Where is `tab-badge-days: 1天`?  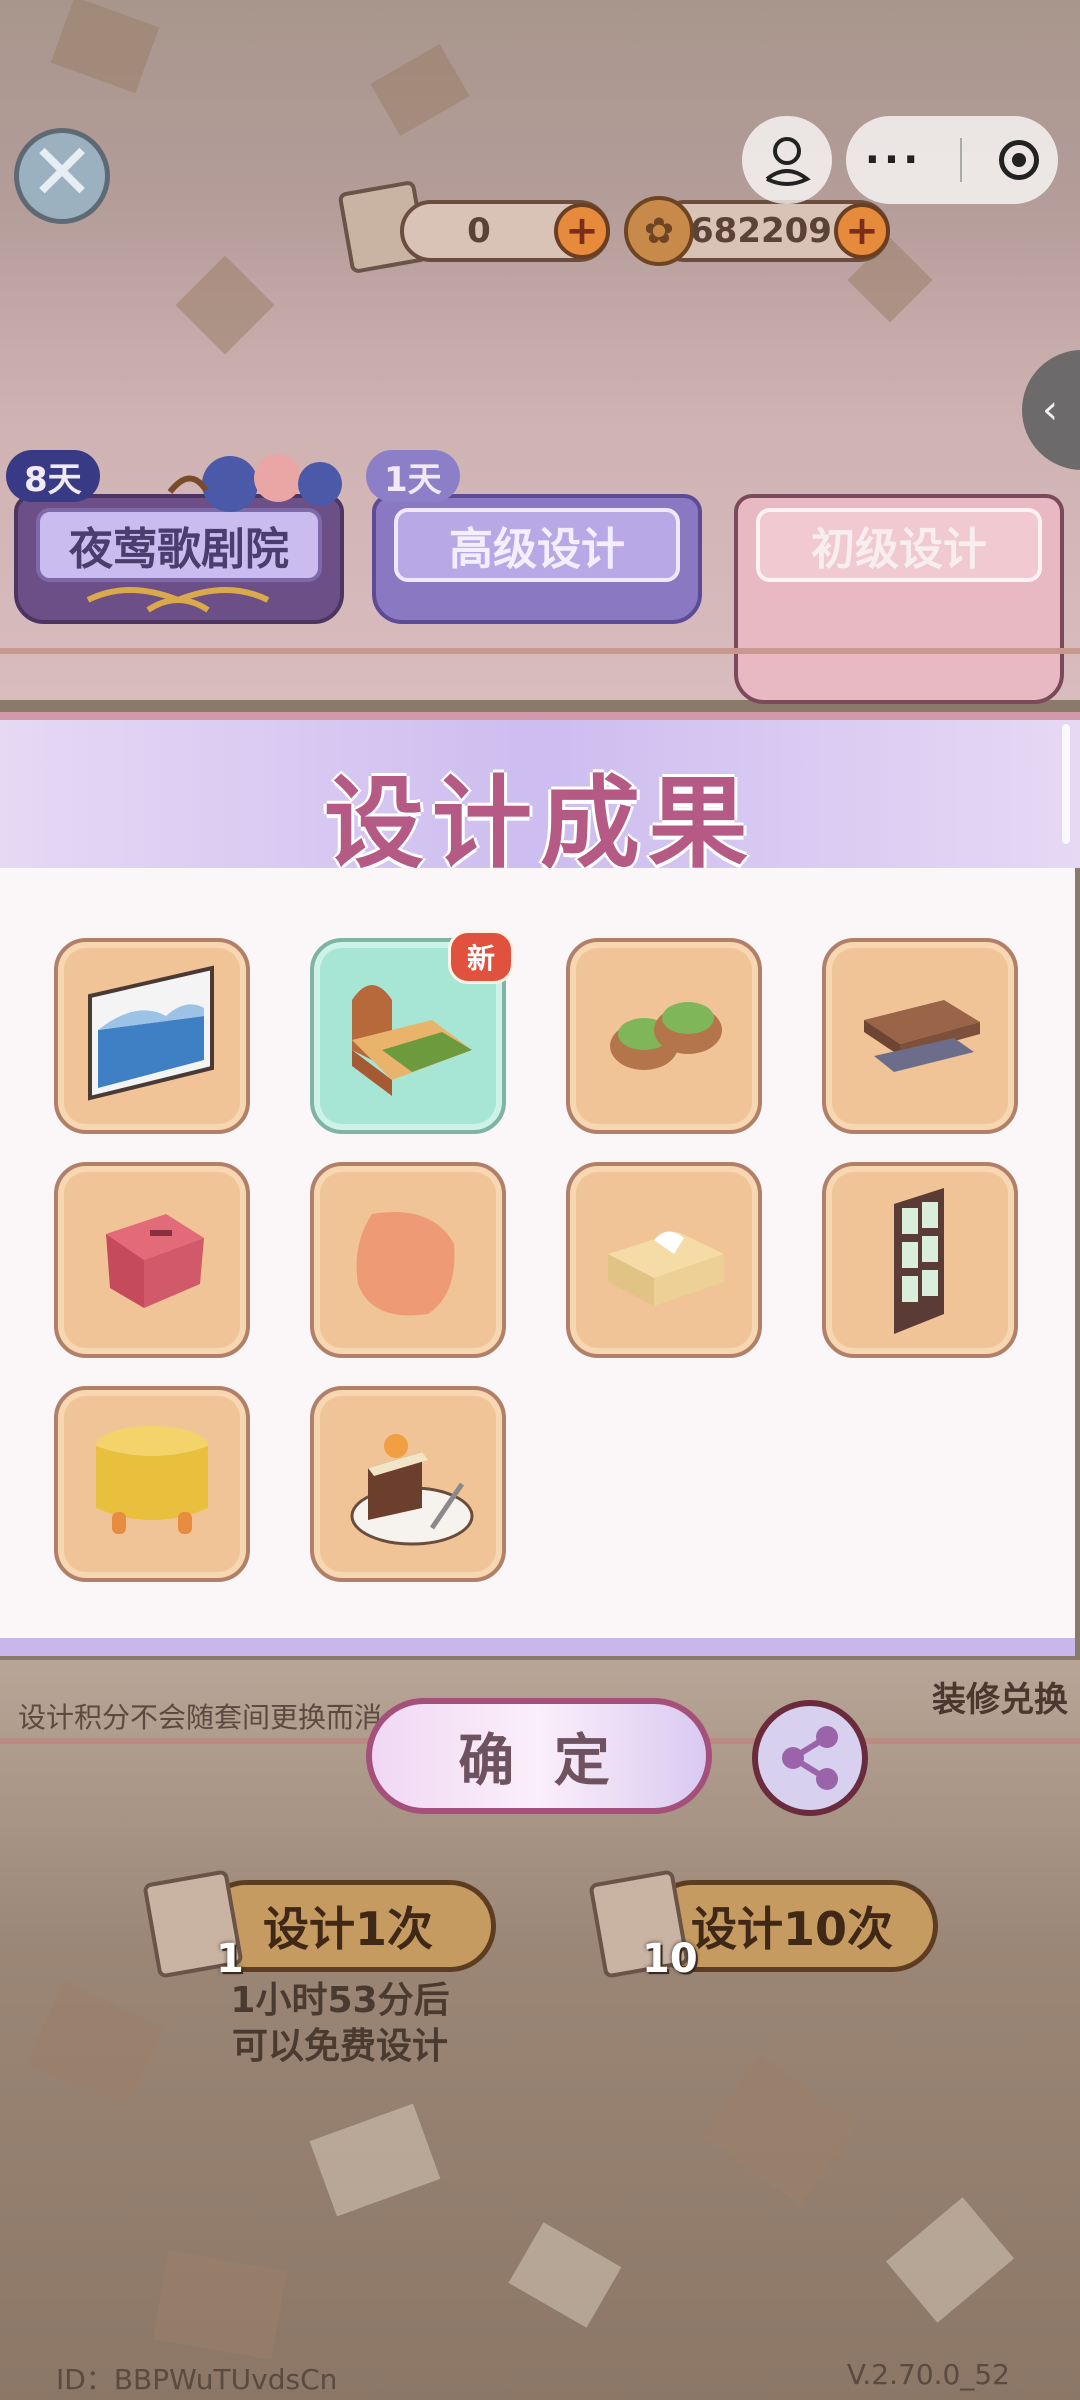 tab-badge-days: 1天 is located at coordinates (413, 476).